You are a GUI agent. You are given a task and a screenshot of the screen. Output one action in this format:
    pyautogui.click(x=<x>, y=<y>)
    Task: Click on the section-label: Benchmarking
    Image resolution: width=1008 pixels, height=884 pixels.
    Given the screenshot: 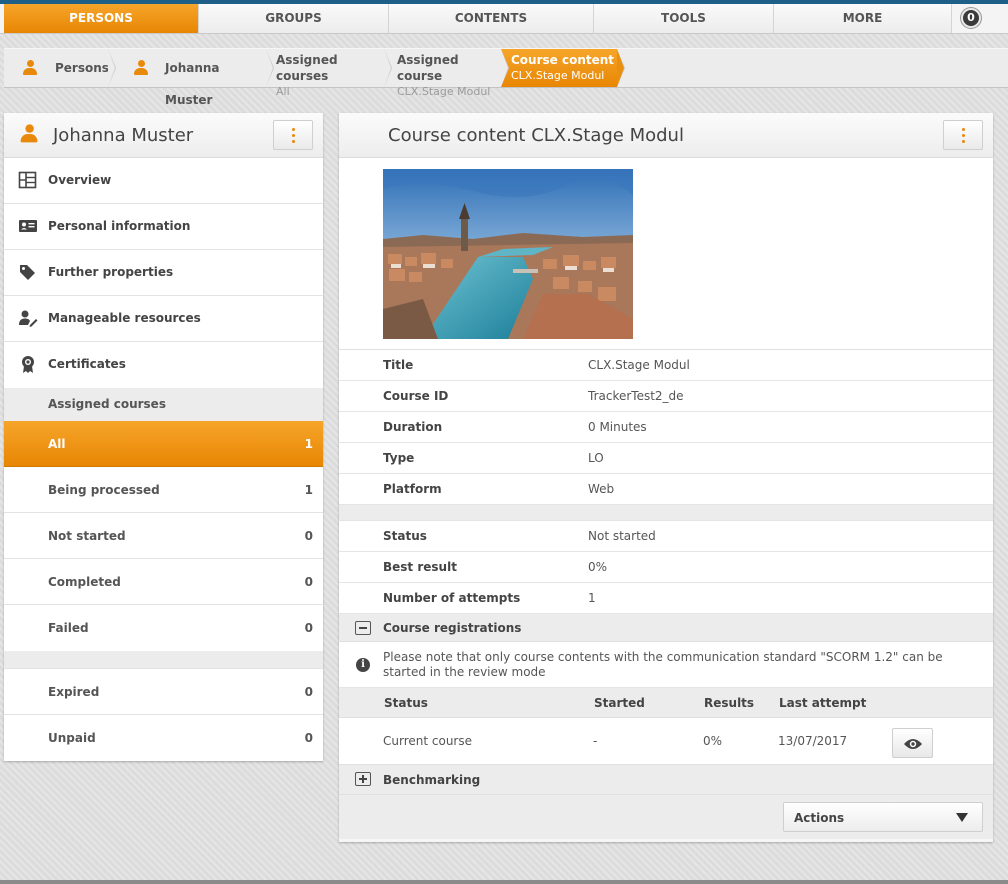 What is the action you would take?
    pyautogui.click(x=432, y=780)
    